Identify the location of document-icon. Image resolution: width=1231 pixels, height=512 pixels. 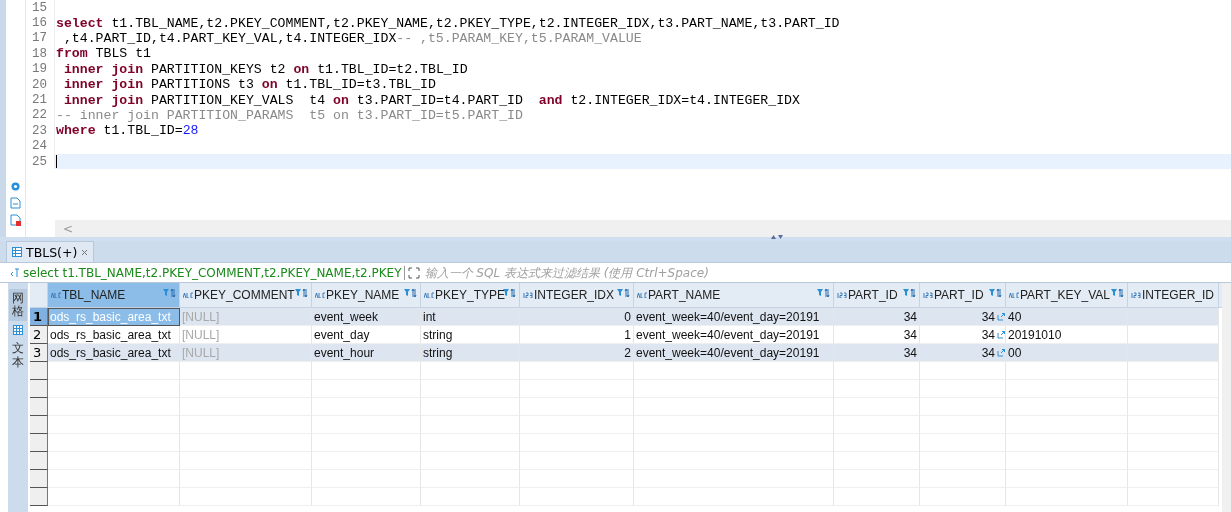
(15, 203).